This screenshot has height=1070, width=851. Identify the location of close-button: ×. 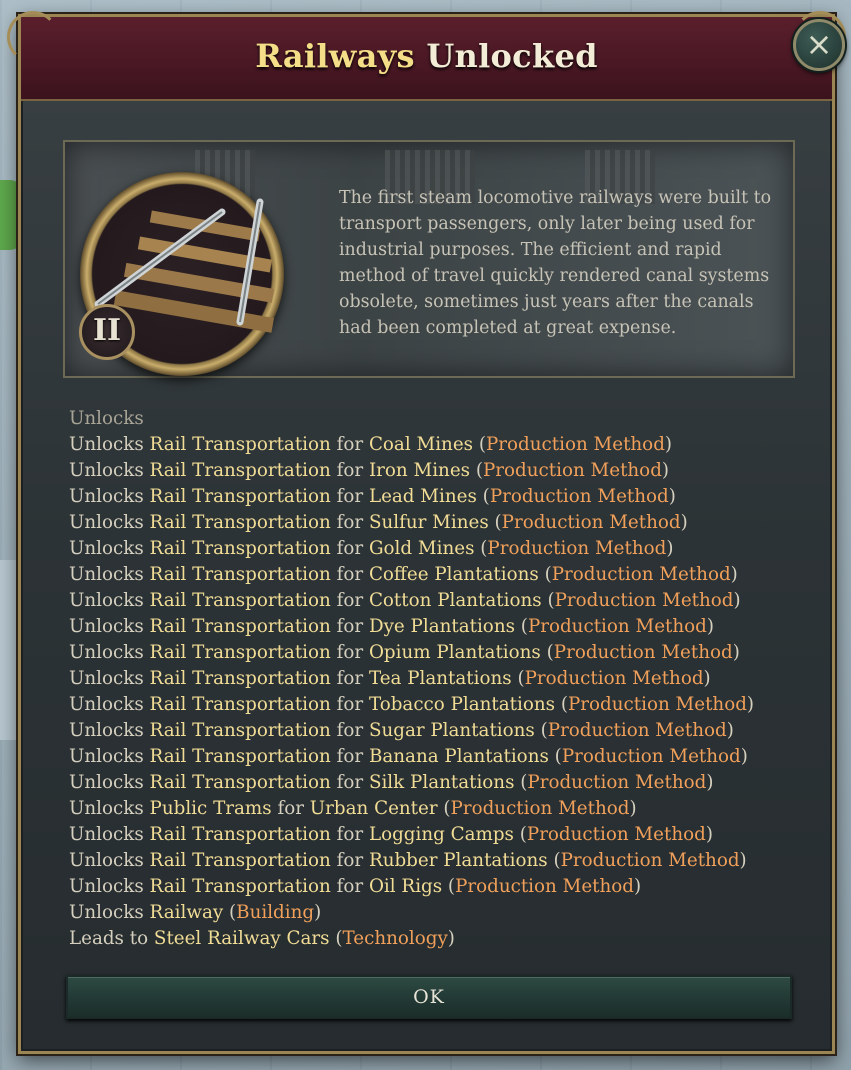
(819, 45).